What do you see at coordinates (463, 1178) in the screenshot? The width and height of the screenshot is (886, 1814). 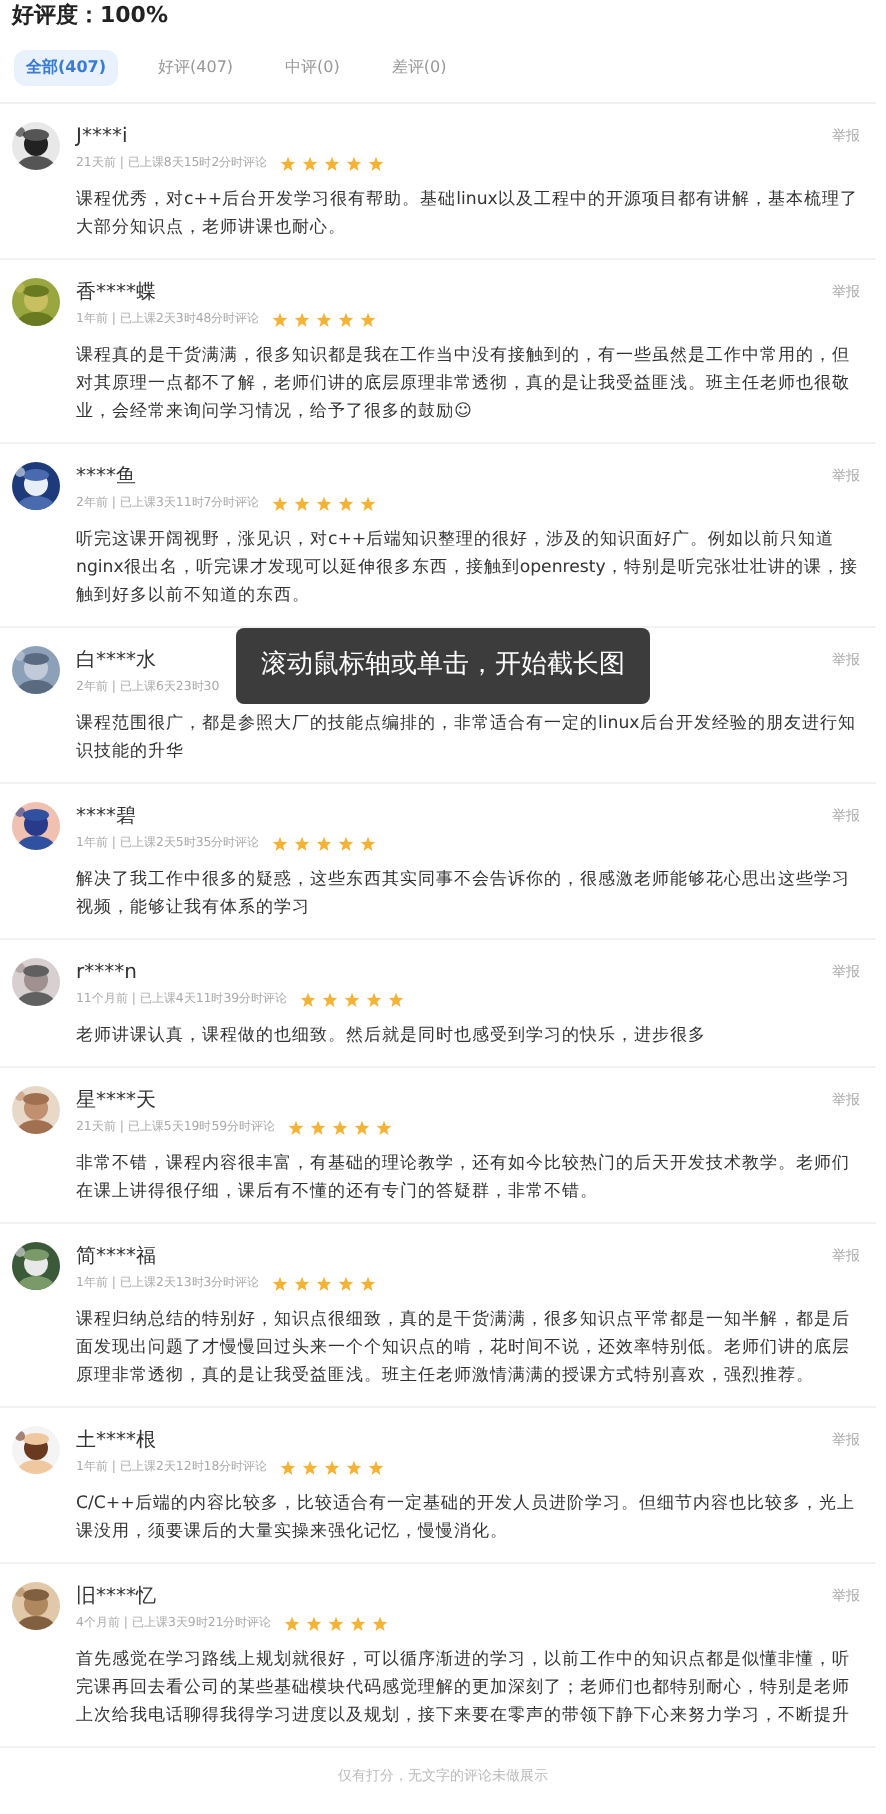 I see `review-text: 非常不错，课程内容很丰富，有基础的理论教学，还有如今比较热门的后天开发技术教学。老师们在课上讲得很仔细，课后有不懂的还有专门的答疑群，非常不错。` at bounding box center [463, 1178].